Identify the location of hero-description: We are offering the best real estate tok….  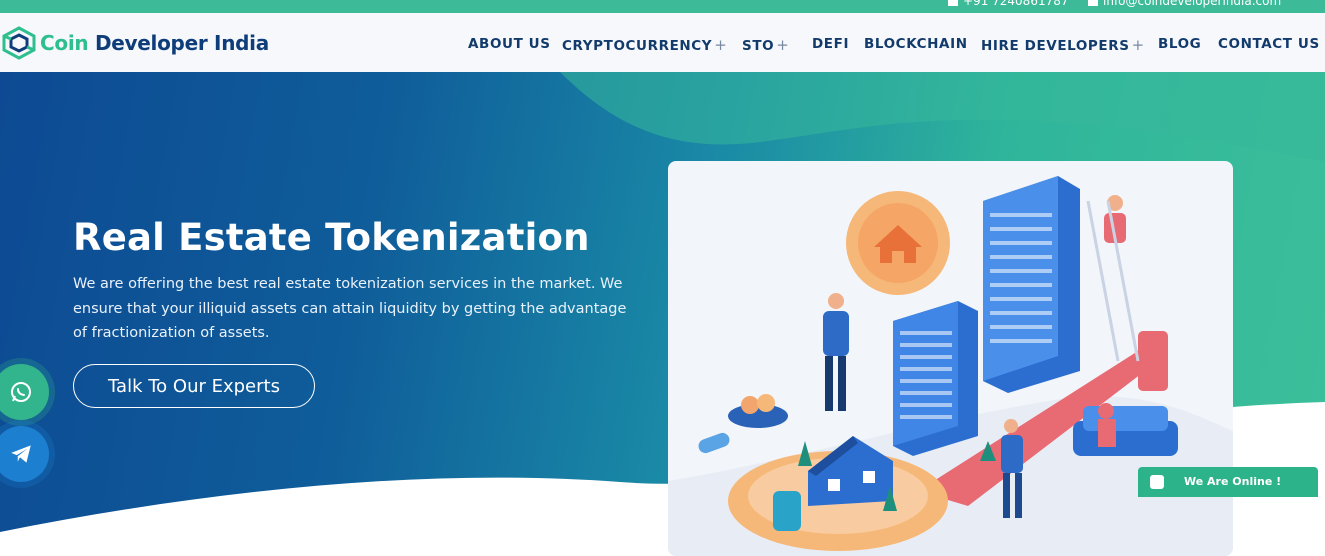
(350, 308).